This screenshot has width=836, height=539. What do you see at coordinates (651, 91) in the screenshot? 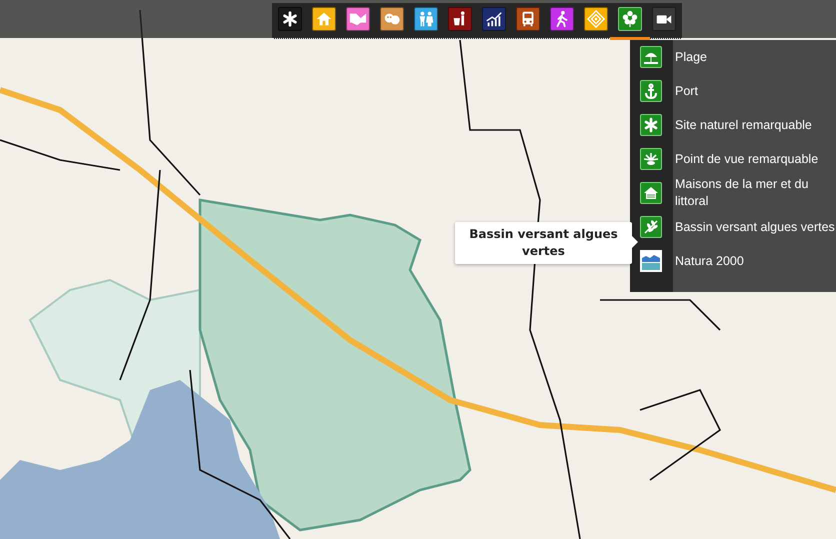
I see `anchor-icon` at bounding box center [651, 91].